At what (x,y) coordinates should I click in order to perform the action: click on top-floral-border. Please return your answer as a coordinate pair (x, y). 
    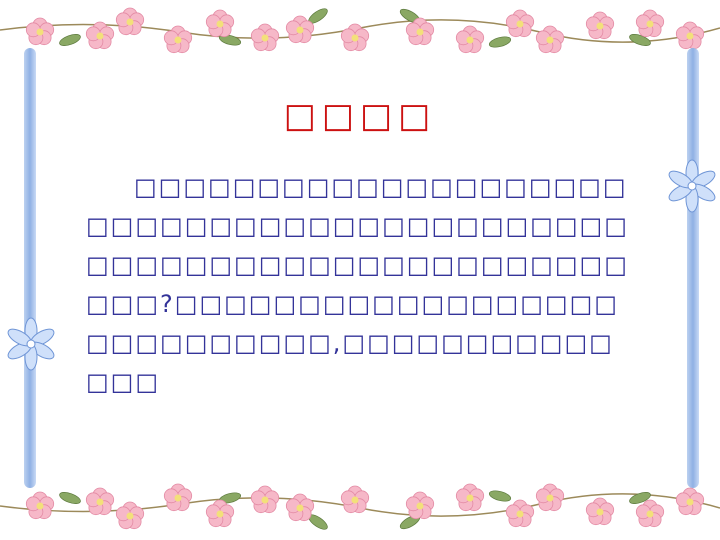
    Looking at the image, I should click on (360, 29).